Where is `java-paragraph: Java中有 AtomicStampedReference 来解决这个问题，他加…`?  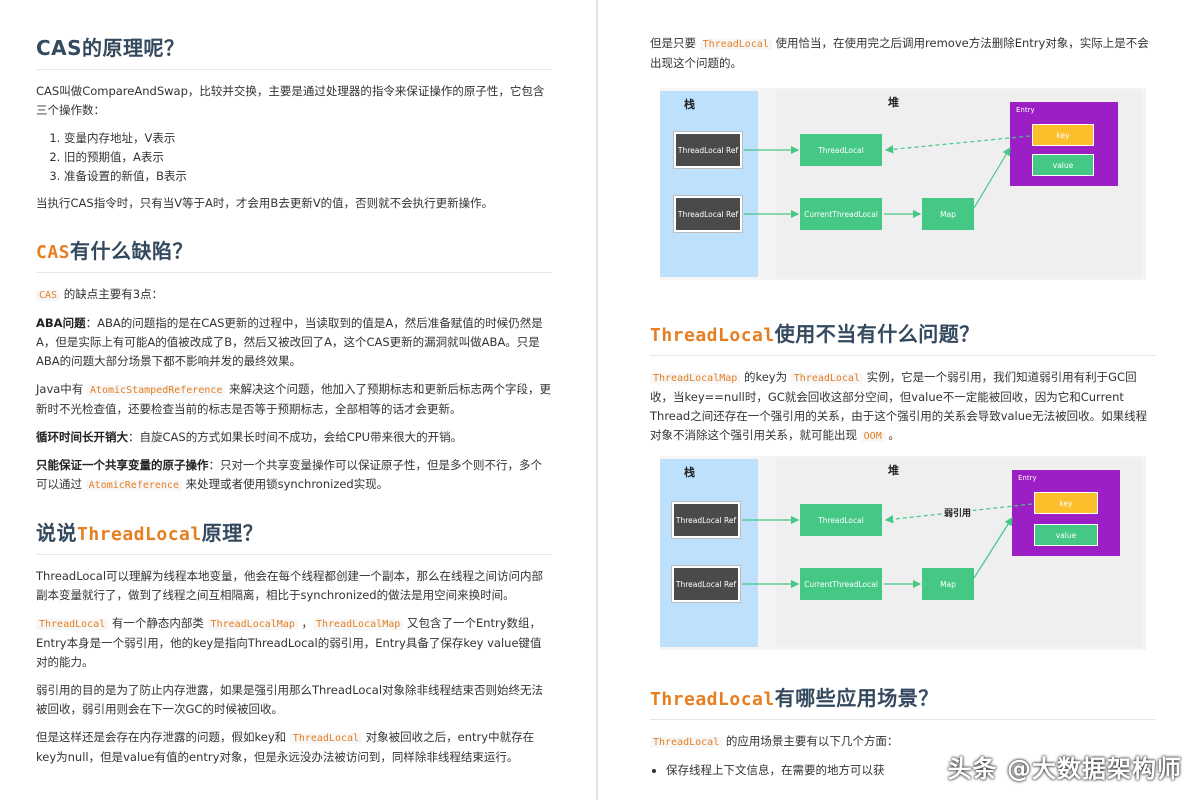 java-paragraph: Java中有 AtomicStampedReference 来解决这个问题，他加… is located at coordinates (294, 399).